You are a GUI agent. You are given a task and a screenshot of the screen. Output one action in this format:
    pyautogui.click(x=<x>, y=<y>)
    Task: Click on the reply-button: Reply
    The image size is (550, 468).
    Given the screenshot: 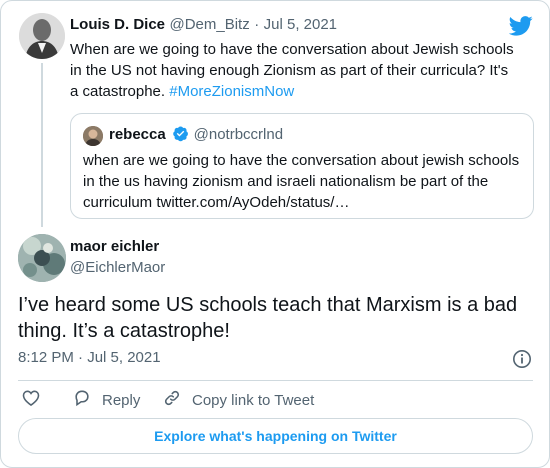 What is the action you would take?
    pyautogui.click(x=106, y=400)
    